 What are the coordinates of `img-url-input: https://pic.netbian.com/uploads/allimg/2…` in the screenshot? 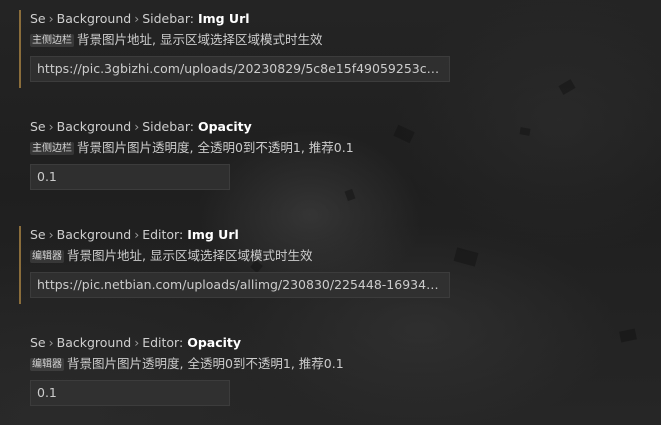 It's located at (240, 285).